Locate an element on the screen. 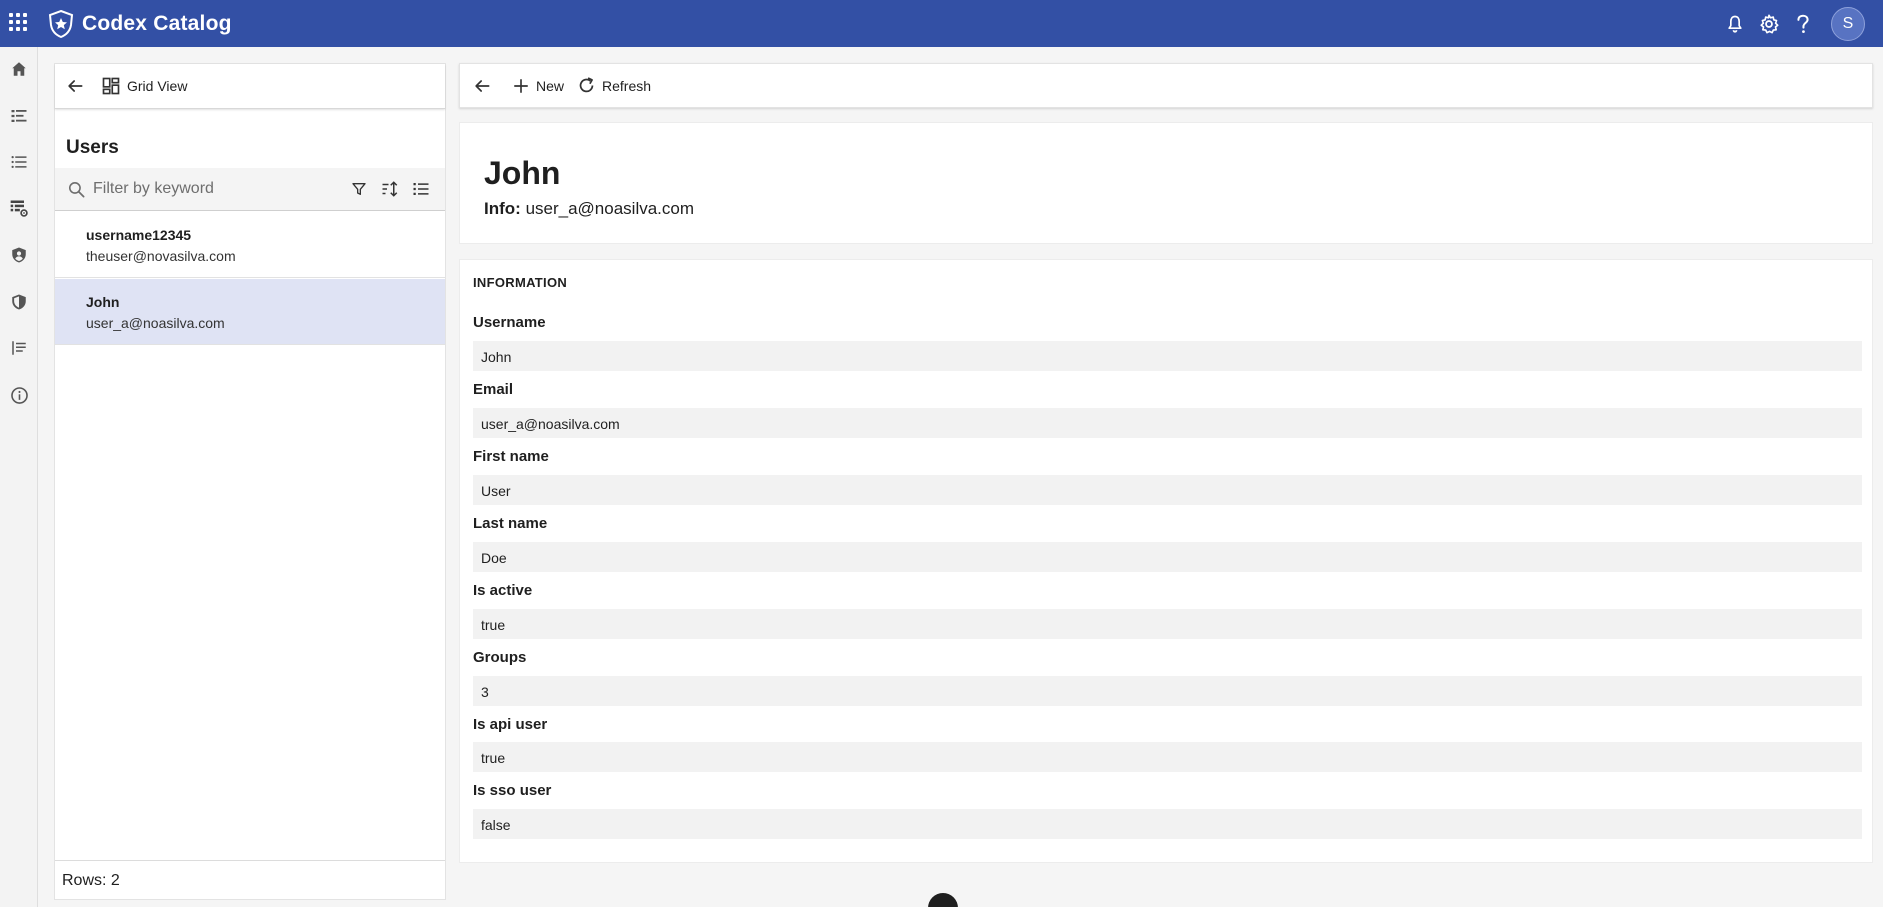 This screenshot has height=907, width=1883. field-value-username: John is located at coordinates (1167, 356).